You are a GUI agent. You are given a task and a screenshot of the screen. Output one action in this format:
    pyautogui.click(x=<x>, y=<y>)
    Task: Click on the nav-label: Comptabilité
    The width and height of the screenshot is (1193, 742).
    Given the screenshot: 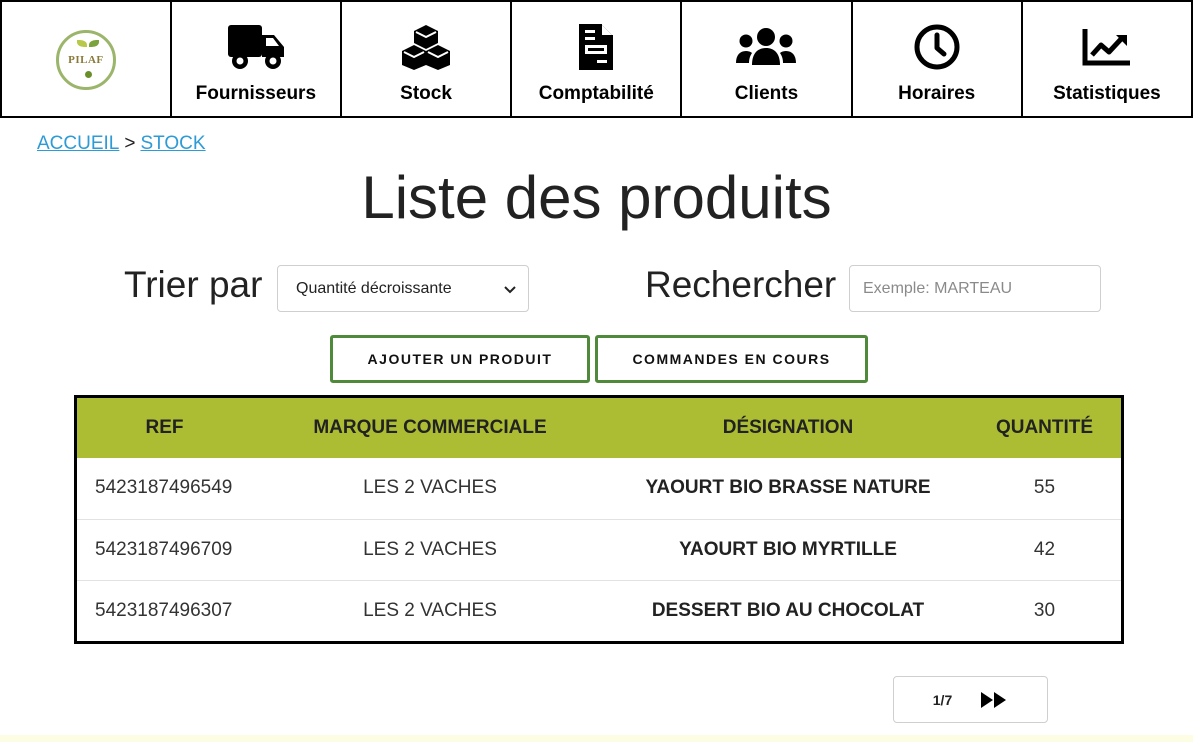 What is the action you would take?
    pyautogui.click(x=596, y=93)
    